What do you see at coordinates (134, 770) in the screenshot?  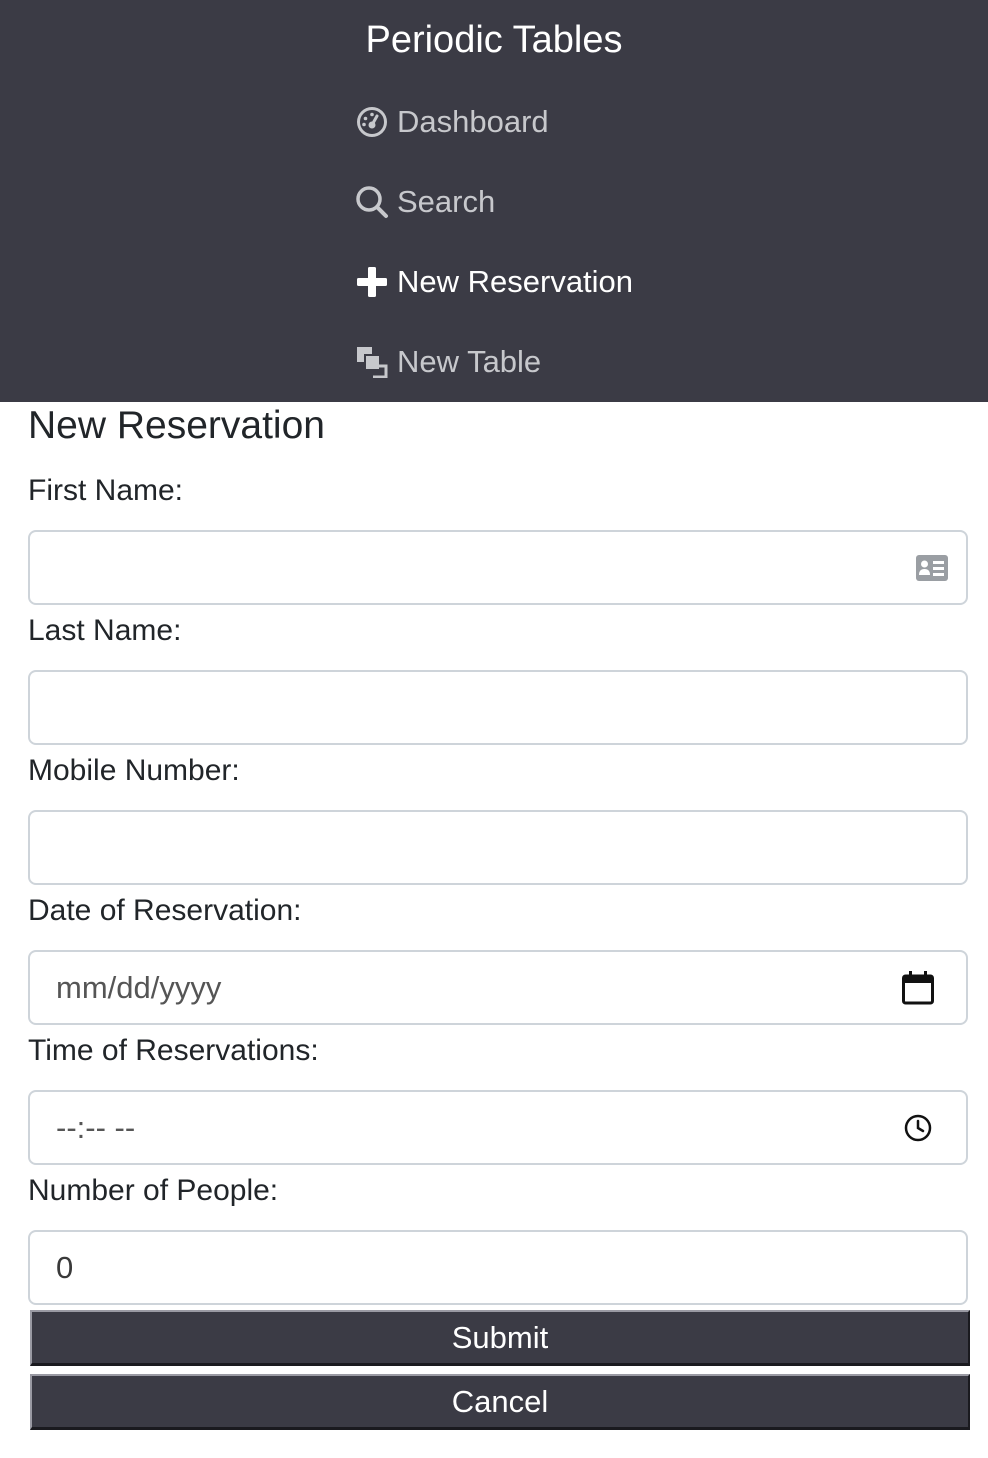 I see `mobile-number-label: Mobile Number:` at bounding box center [134, 770].